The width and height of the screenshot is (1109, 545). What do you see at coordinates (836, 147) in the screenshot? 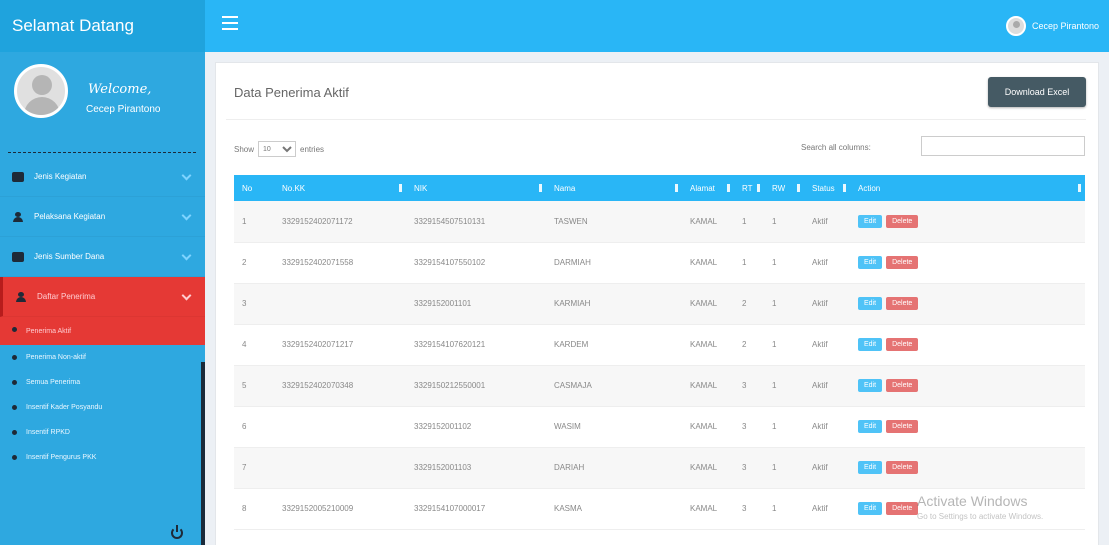
I see `search-label: Search all columns:` at bounding box center [836, 147].